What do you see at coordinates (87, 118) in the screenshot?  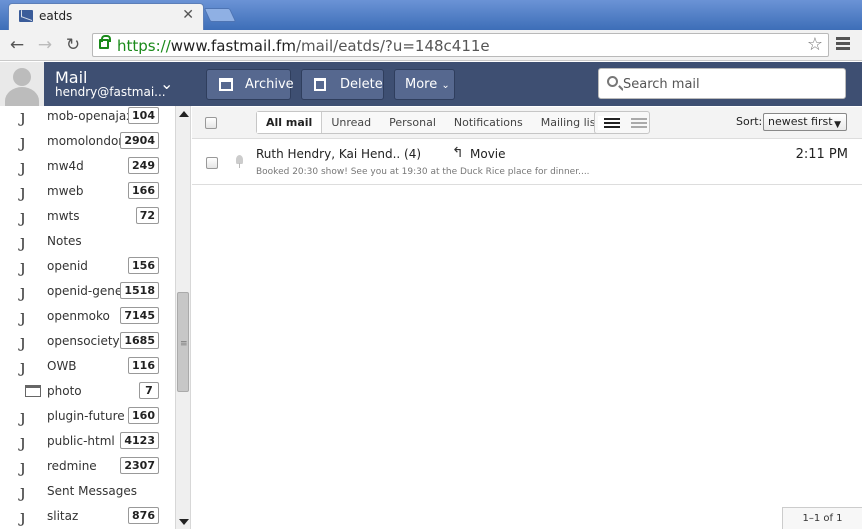 I see `sidebar-item-mob-openajax: ȷ mob-openajax 104` at bounding box center [87, 118].